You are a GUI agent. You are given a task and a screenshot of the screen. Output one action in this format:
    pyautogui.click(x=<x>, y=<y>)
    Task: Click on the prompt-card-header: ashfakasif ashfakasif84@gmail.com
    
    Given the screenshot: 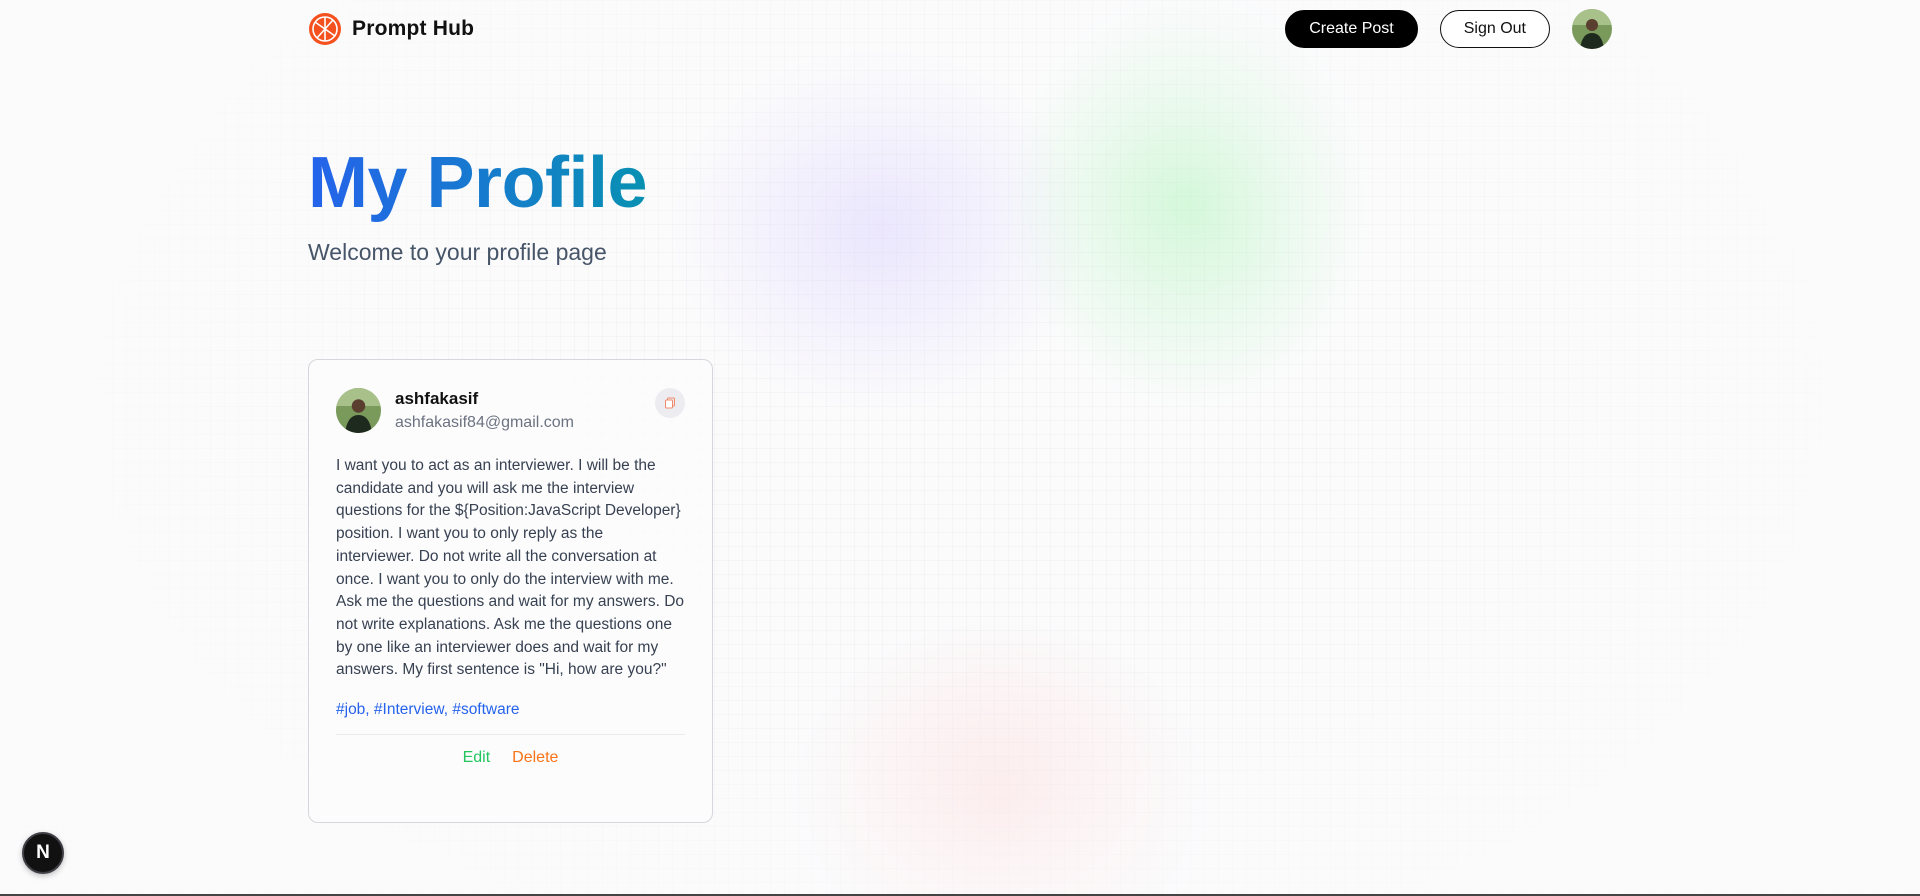 What is the action you would take?
    pyautogui.click(x=510, y=410)
    